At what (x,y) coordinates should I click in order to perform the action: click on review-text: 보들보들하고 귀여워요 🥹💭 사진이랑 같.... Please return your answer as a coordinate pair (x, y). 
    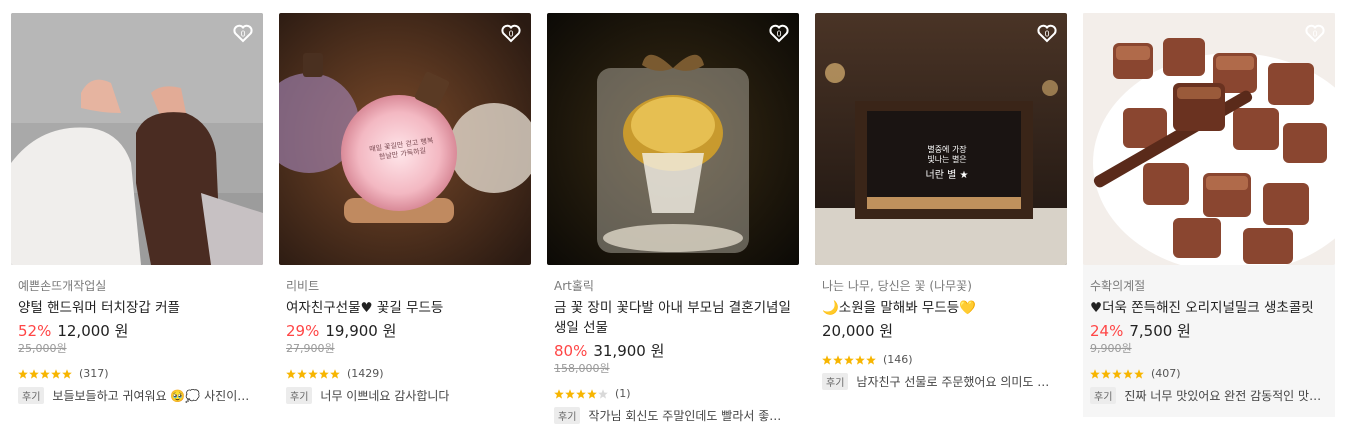
    Looking at the image, I should click on (154, 396).